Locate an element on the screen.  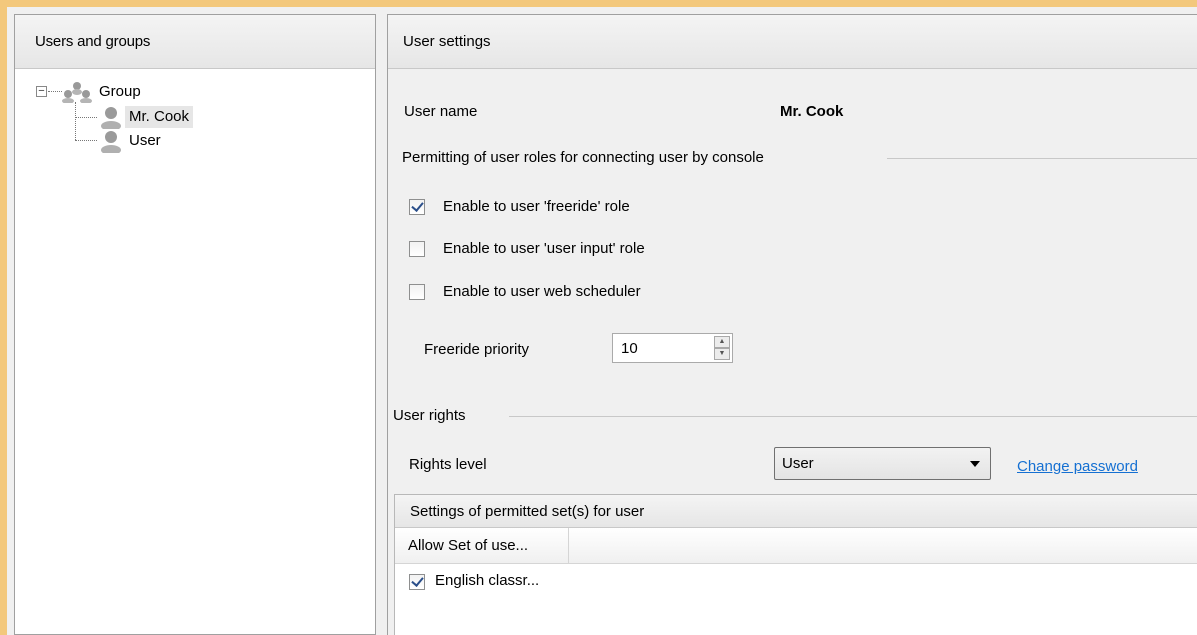
freeride-priority-label: Freeride priority is located at coordinates (477, 349).